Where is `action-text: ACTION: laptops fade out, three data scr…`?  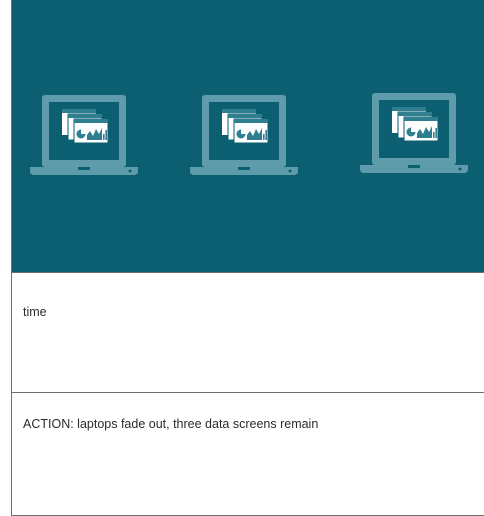
action-text: ACTION: laptops fade out, three data scr… is located at coordinates (171, 424).